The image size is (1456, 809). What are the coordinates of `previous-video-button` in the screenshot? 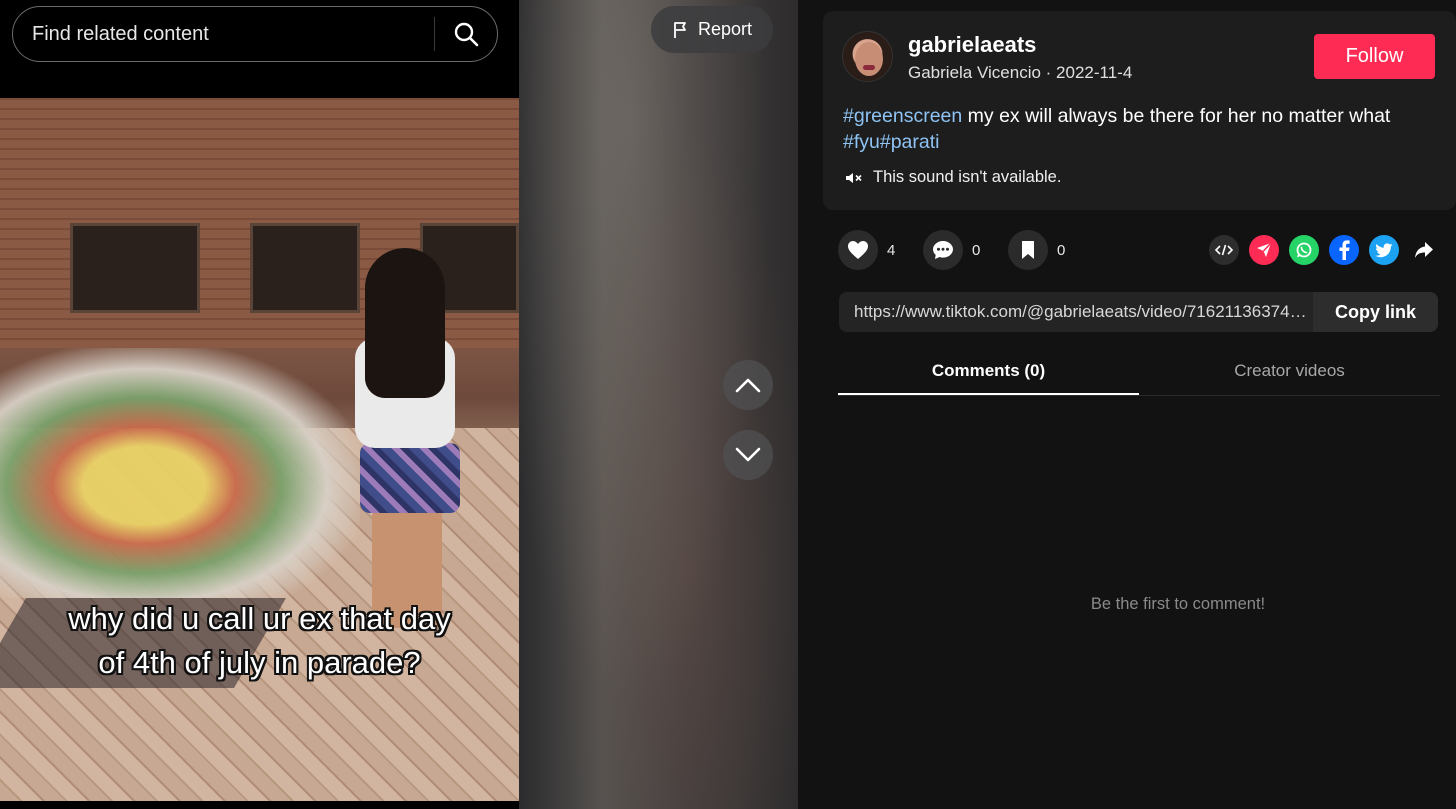 It's located at (748, 385).